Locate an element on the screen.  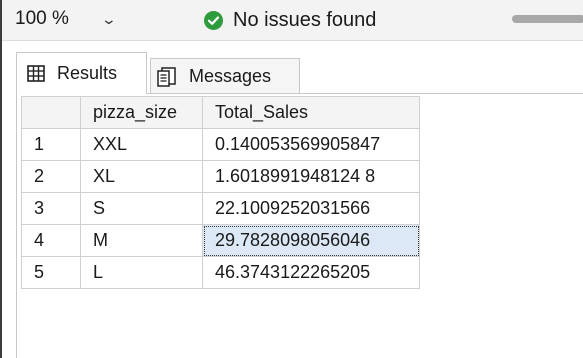
row-number: 3 is located at coordinates (51, 208).